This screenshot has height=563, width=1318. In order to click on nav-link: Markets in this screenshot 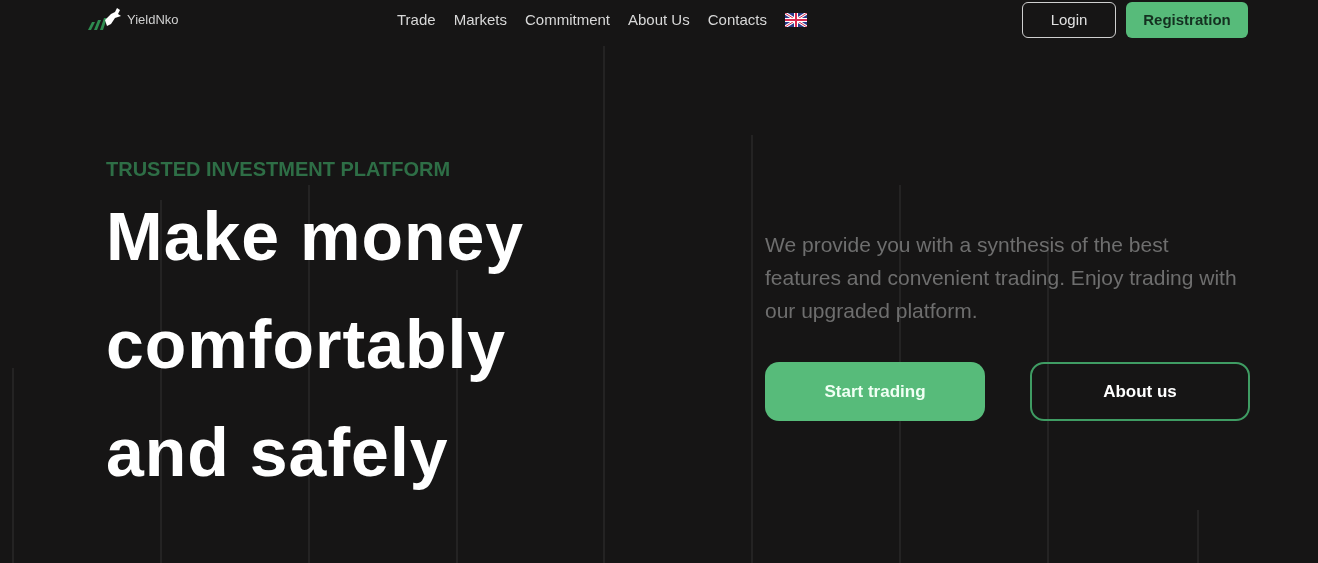, I will do `click(480, 20)`.